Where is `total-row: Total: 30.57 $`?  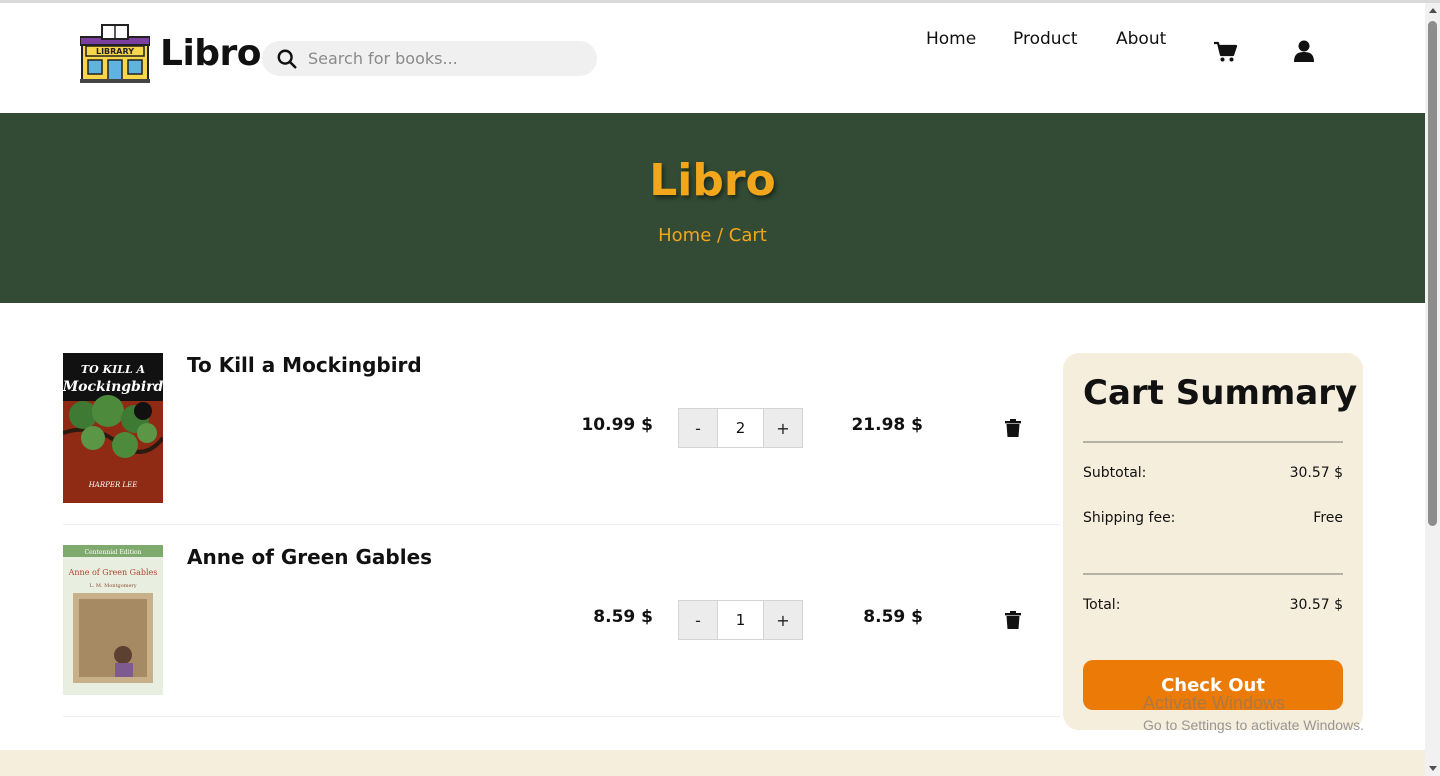 total-row: Total: 30.57 $ is located at coordinates (1213, 605).